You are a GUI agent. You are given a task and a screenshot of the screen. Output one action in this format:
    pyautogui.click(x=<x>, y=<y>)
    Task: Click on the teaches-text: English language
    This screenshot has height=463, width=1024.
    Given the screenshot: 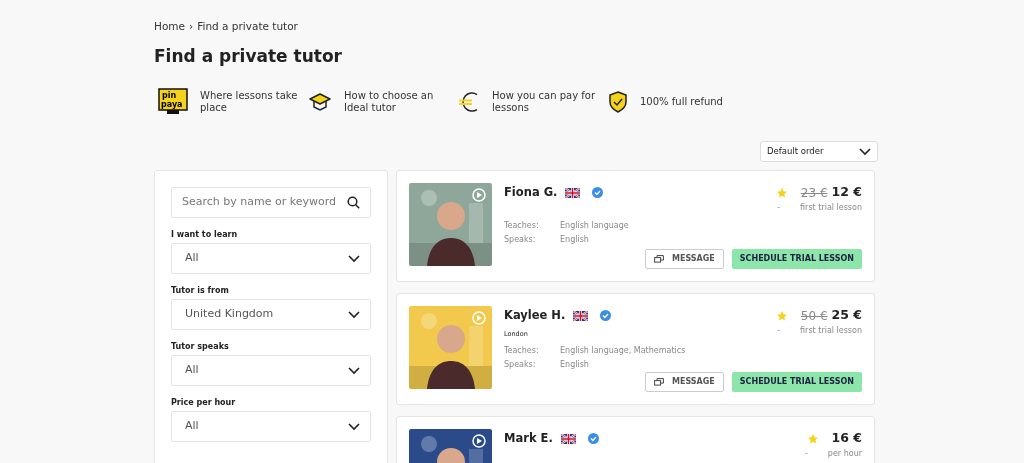 What is the action you would take?
    pyautogui.click(x=594, y=225)
    